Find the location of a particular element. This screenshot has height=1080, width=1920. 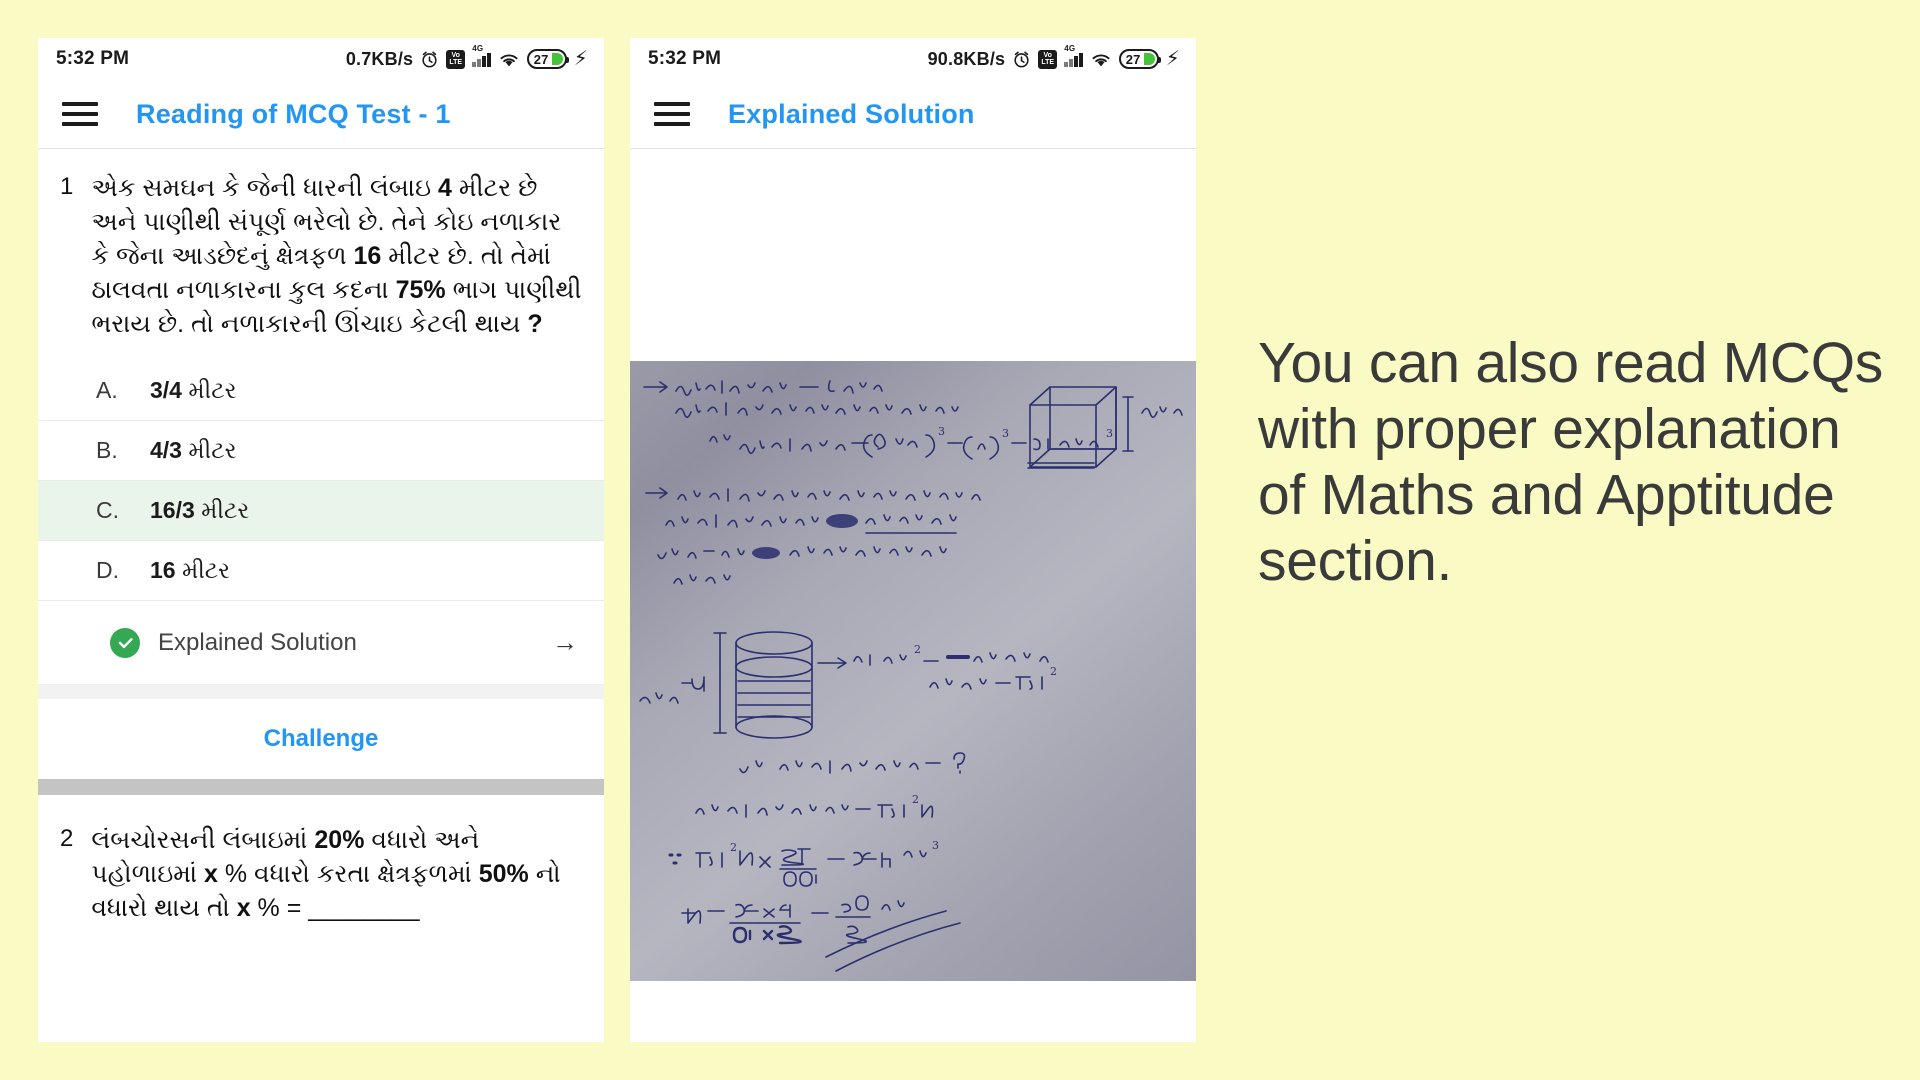

option-b: B. 4/3 મીટર is located at coordinates (321, 451).